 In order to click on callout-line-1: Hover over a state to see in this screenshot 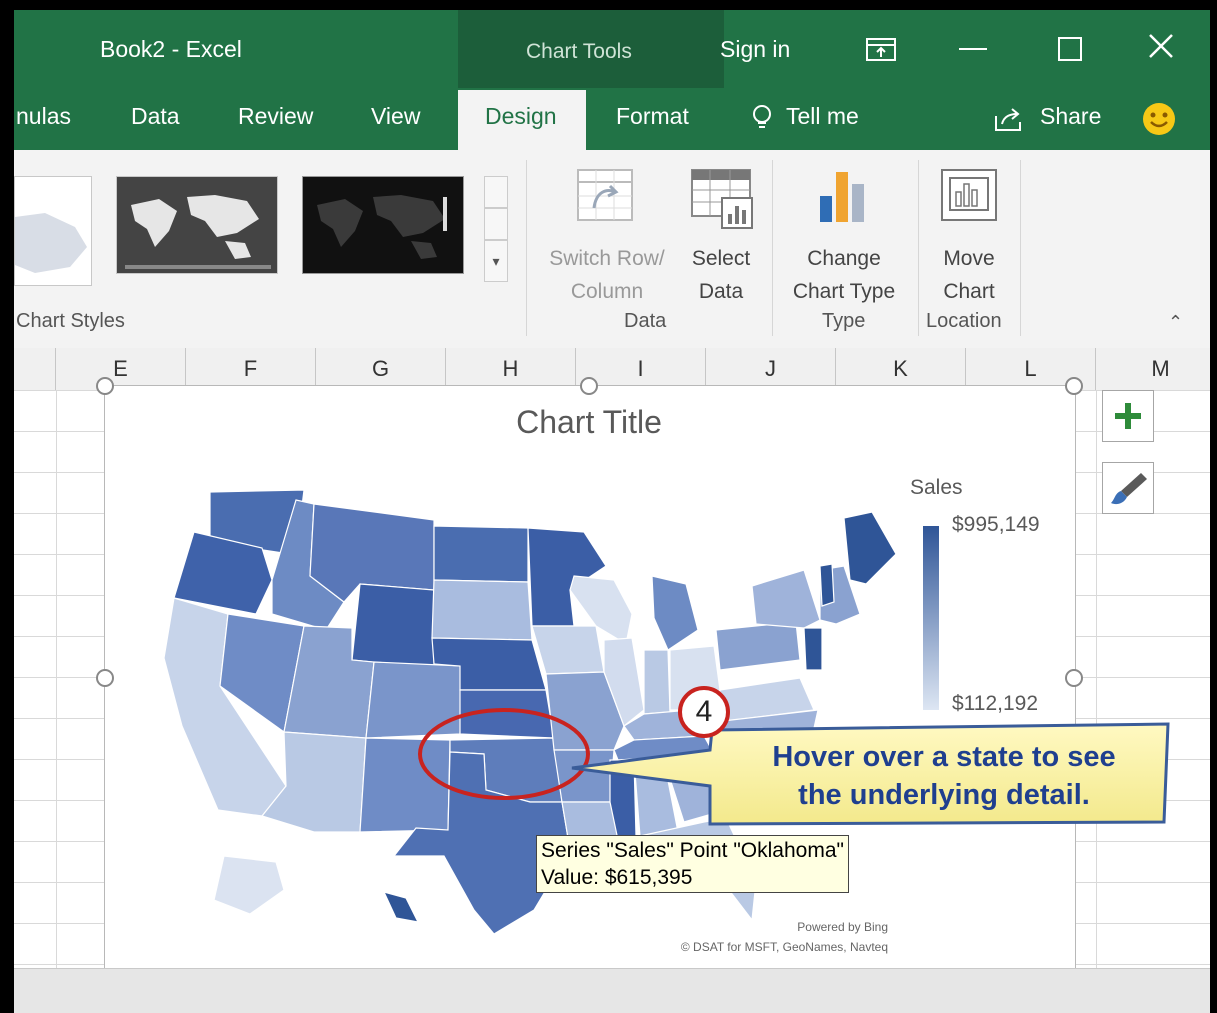, I will do `click(944, 757)`.